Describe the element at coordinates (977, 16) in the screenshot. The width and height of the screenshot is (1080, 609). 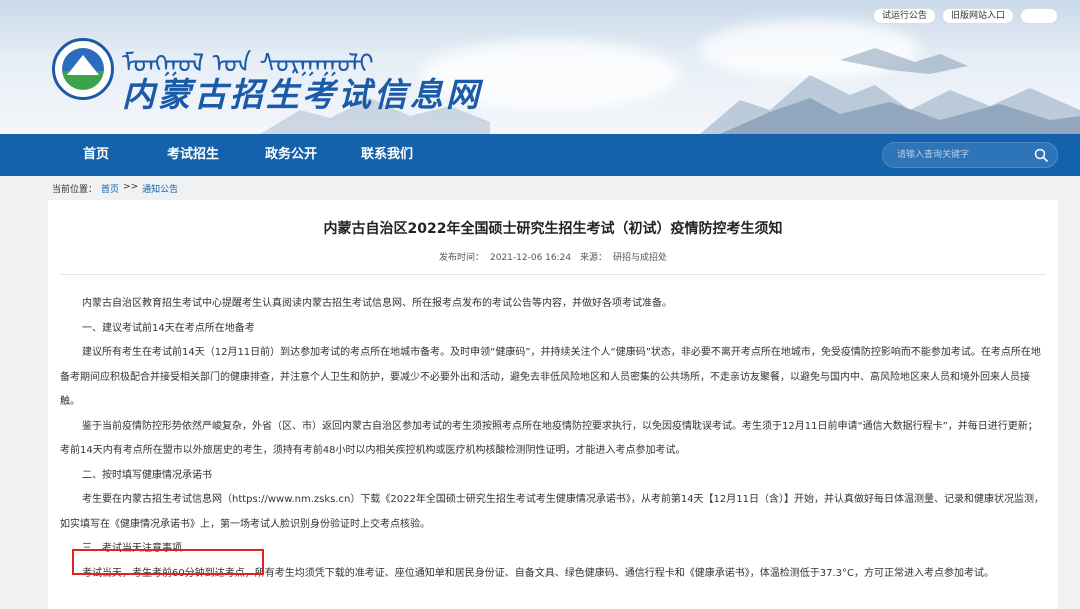
I see `old-site-link: 旧版网站入口` at that location.